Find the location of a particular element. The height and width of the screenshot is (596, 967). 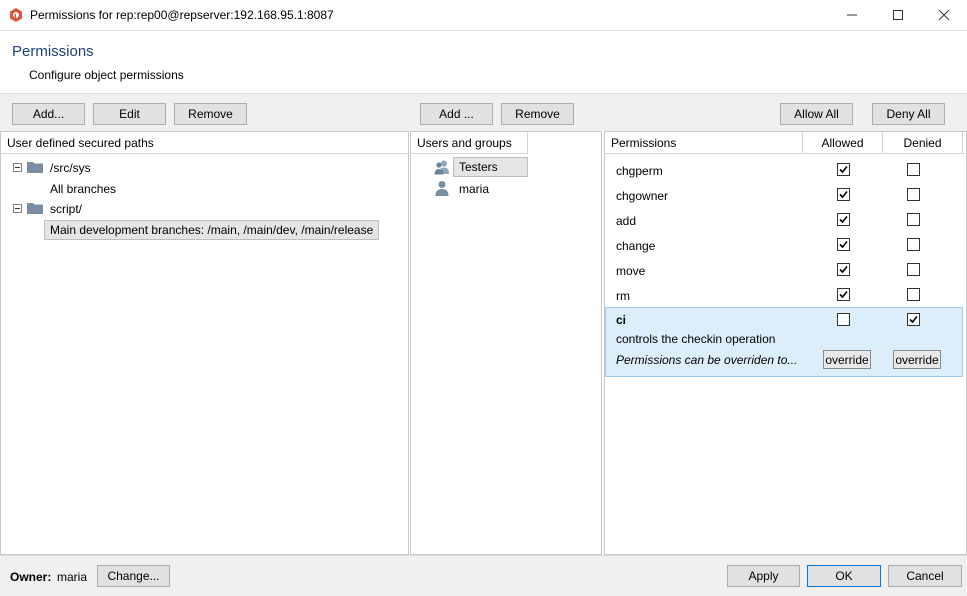

edit-path-button: Edit is located at coordinates (129, 114).